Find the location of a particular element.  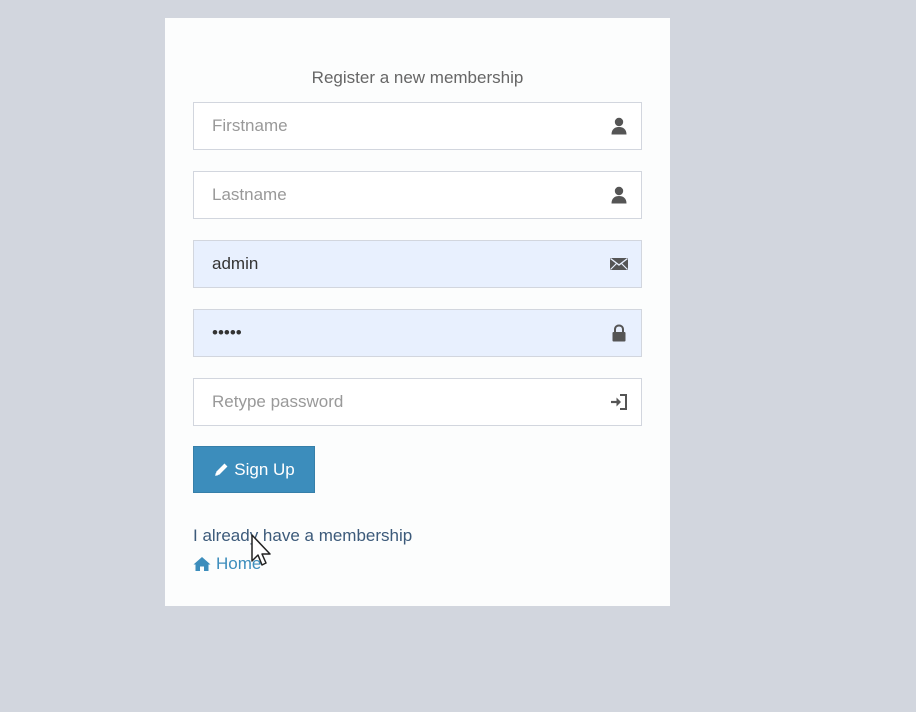

firstname-field is located at coordinates (417, 126).